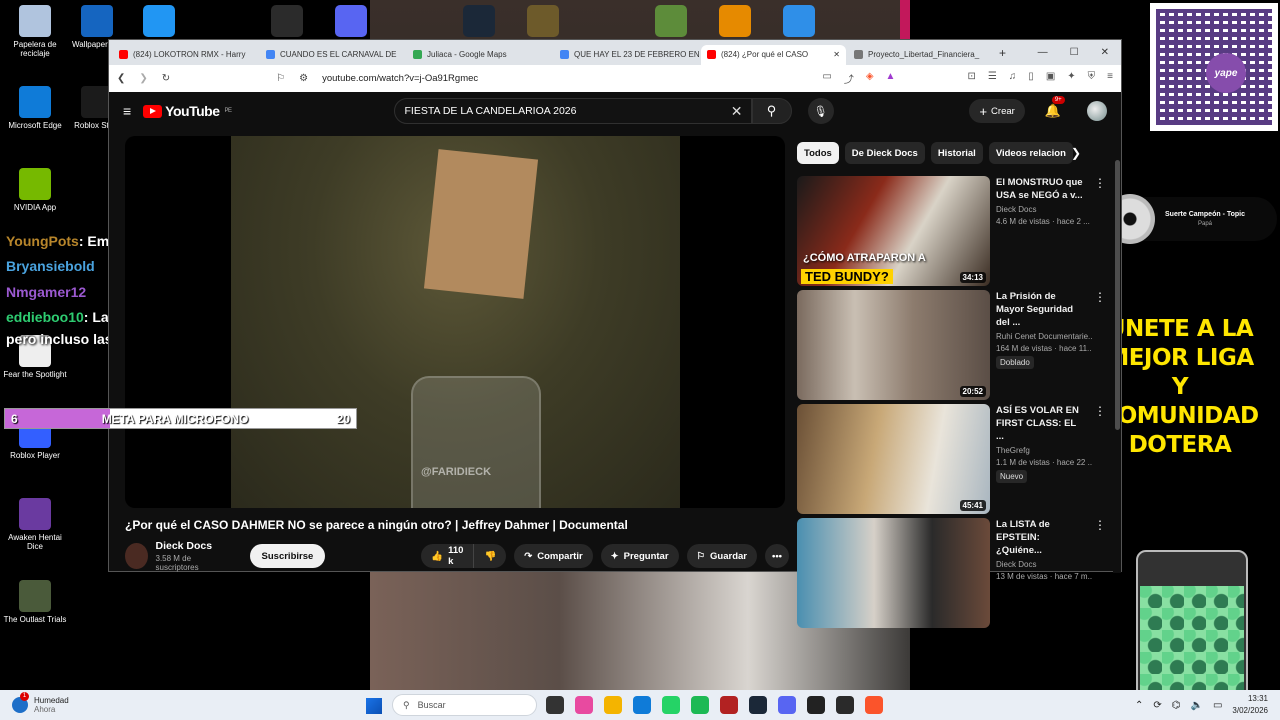 This screenshot has height=720, width=1280. What do you see at coordinates (1043, 52) in the screenshot?
I see `minimize-icon: —` at bounding box center [1043, 52].